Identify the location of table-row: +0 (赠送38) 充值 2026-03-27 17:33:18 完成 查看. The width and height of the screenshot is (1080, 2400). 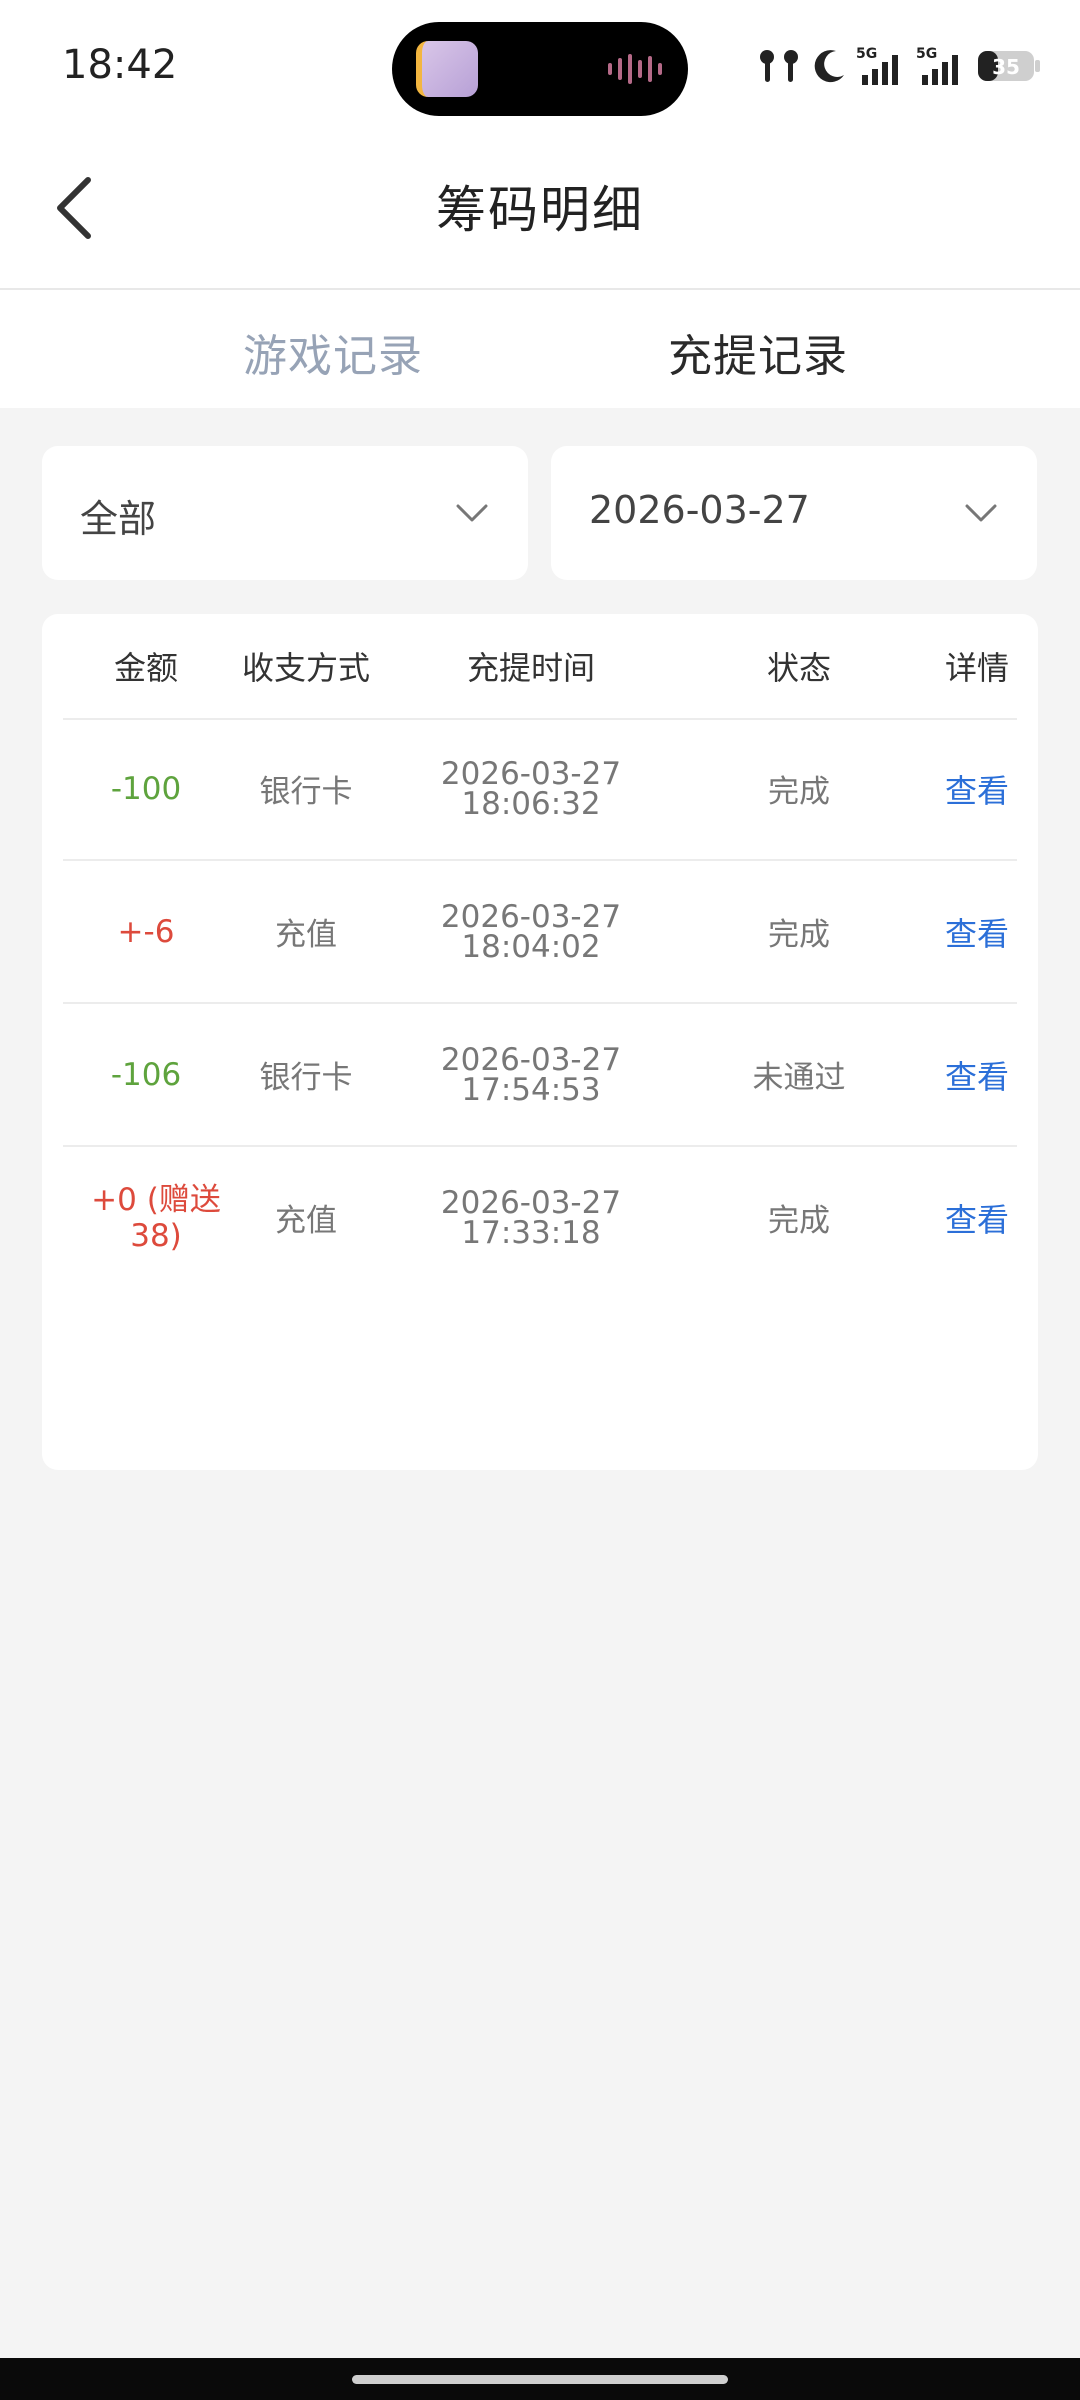
(540, 1217).